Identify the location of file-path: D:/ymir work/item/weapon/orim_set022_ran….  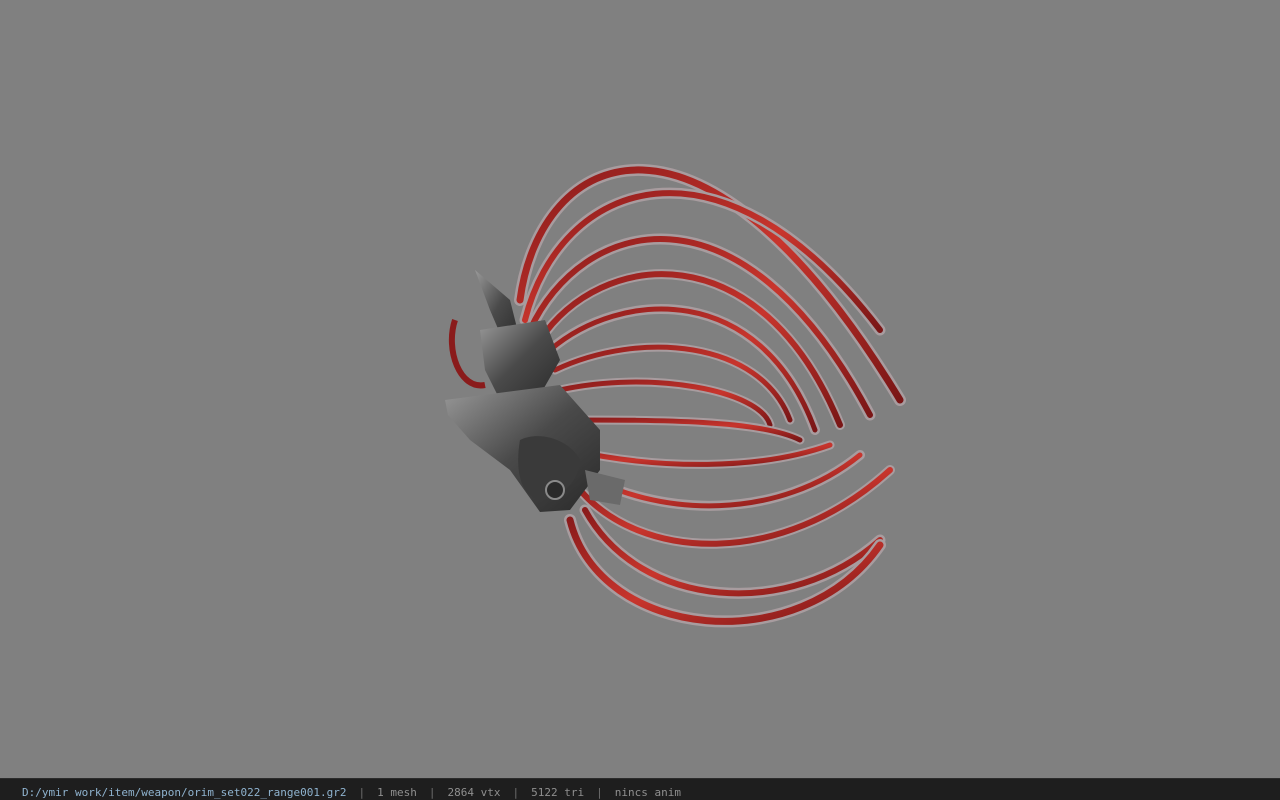
(184, 792).